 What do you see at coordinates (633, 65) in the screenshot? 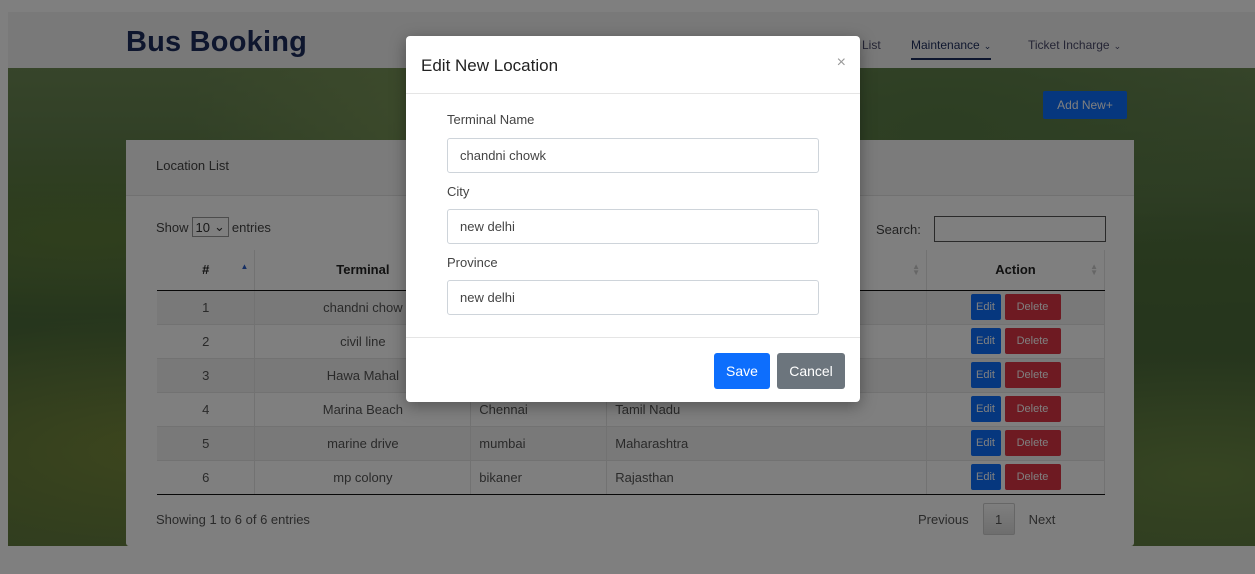
I see `modal-header: Edit New Location ×` at bounding box center [633, 65].